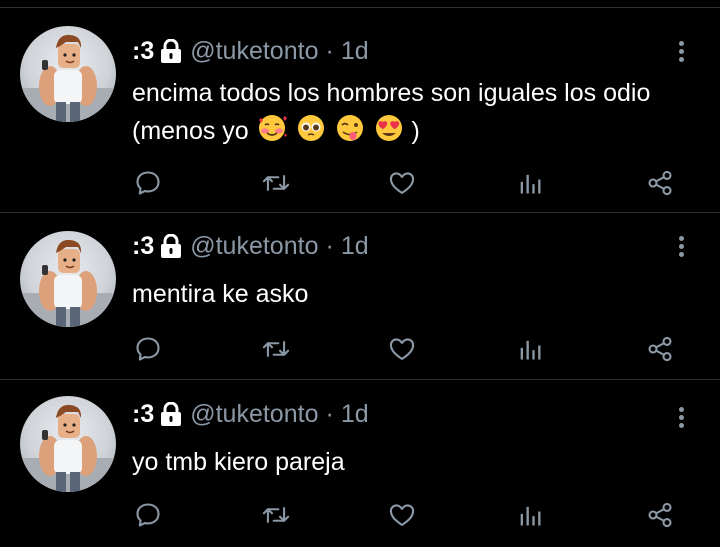 The height and width of the screenshot is (547, 720). I want to click on zany-face-emoji, so click(350, 133).